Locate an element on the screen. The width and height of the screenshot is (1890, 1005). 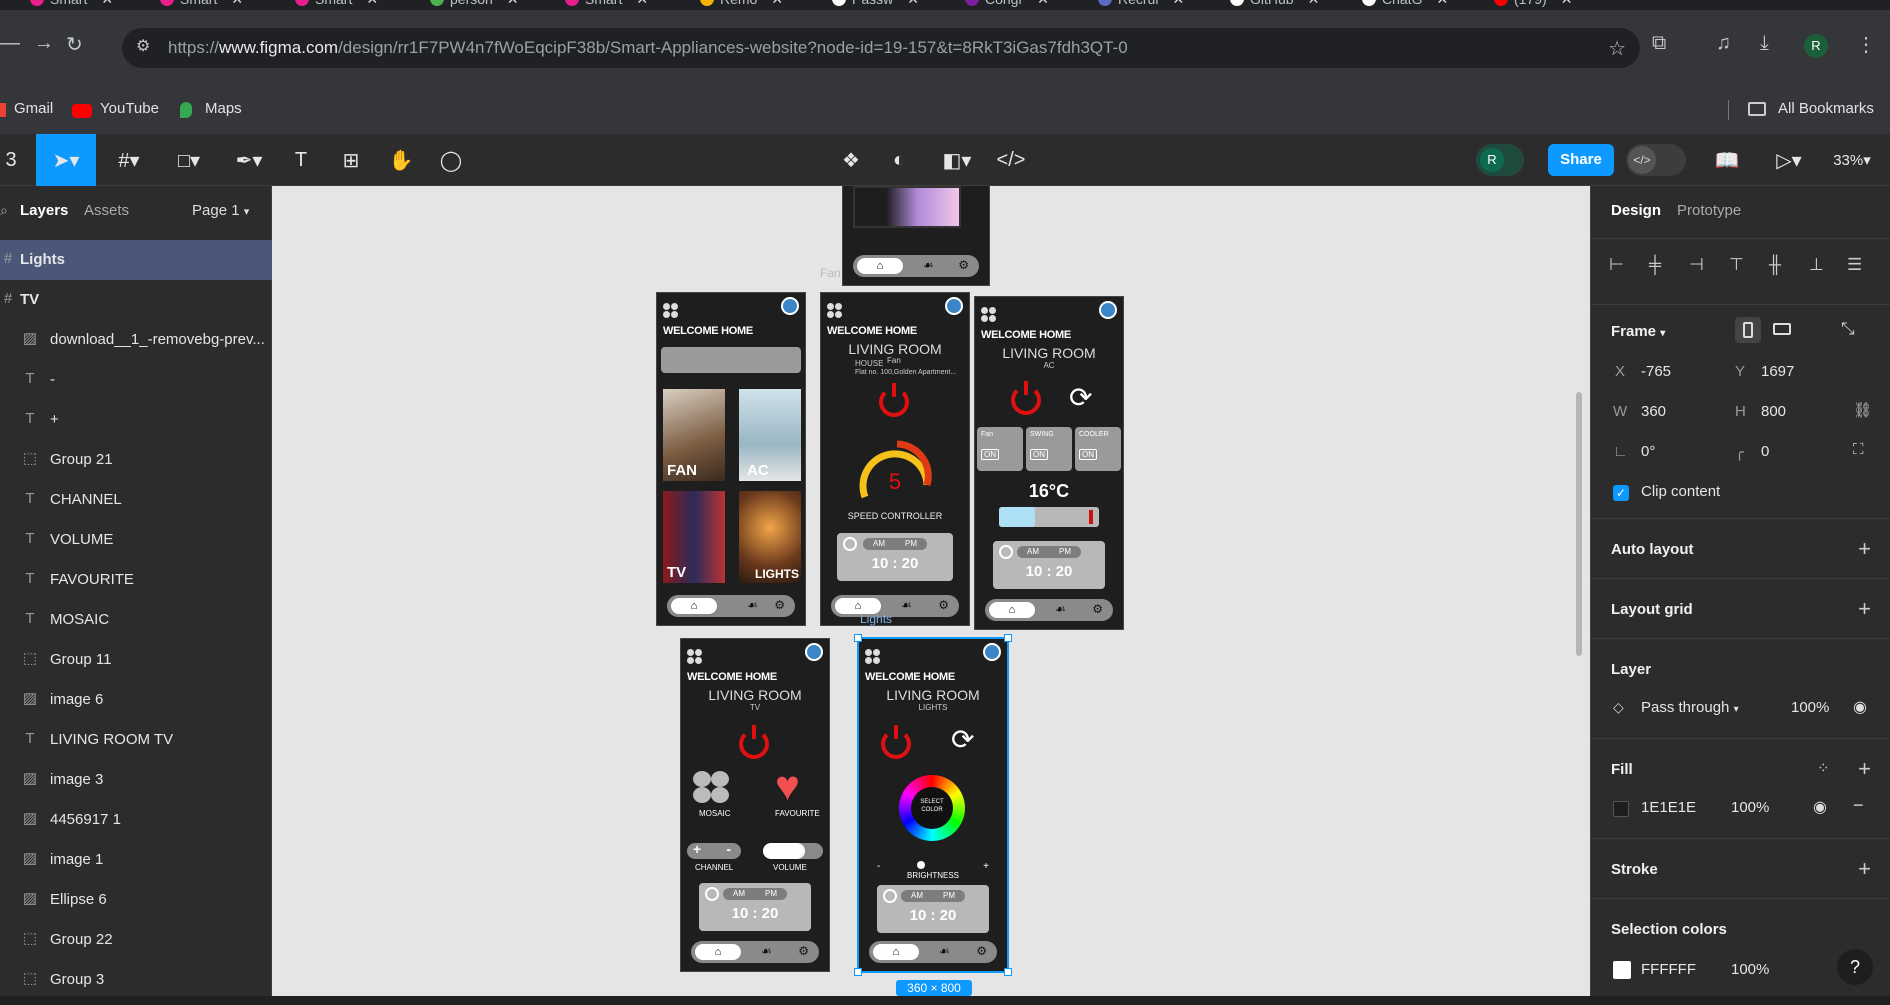
selection-color-swatch is located at coordinates (1622, 970).